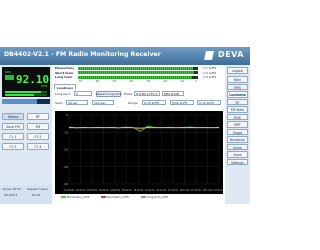 This screenshot has height=250, width=320. What do you see at coordinates (8, 72) in the screenshot?
I see `rds-indicator: RDS` at bounding box center [8, 72].